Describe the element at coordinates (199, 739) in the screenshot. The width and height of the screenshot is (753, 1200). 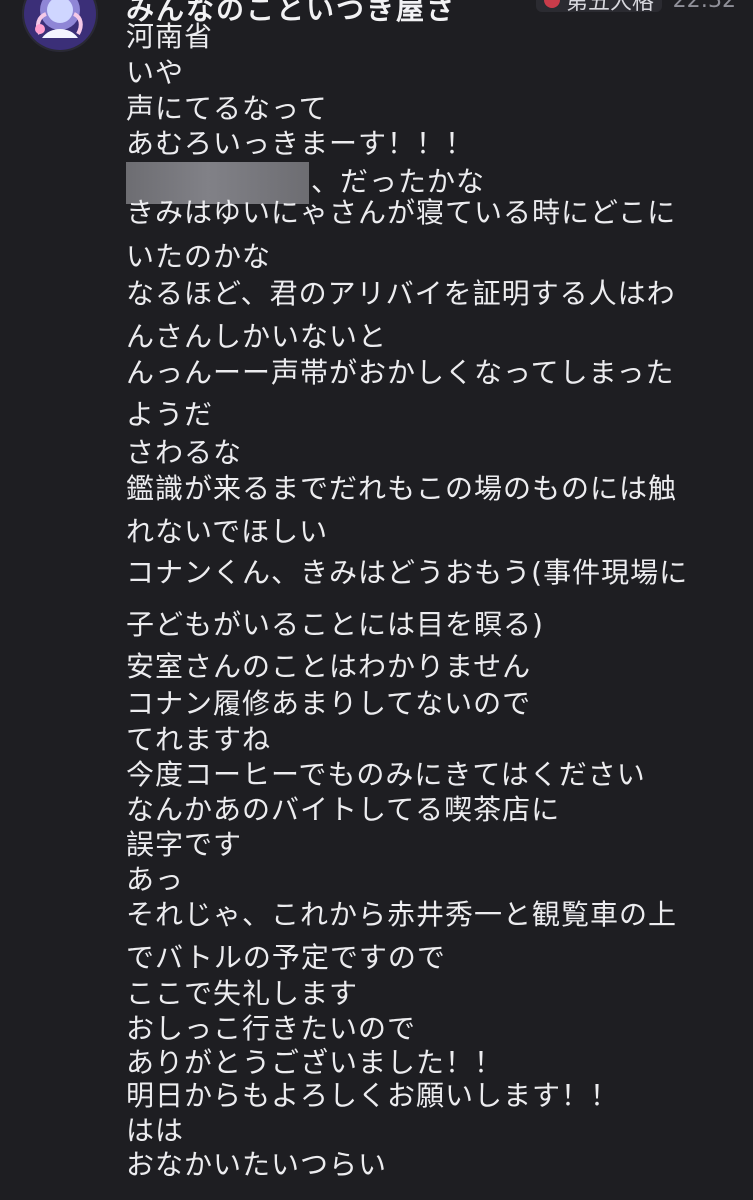
I see `message-line: てれますね` at that location.